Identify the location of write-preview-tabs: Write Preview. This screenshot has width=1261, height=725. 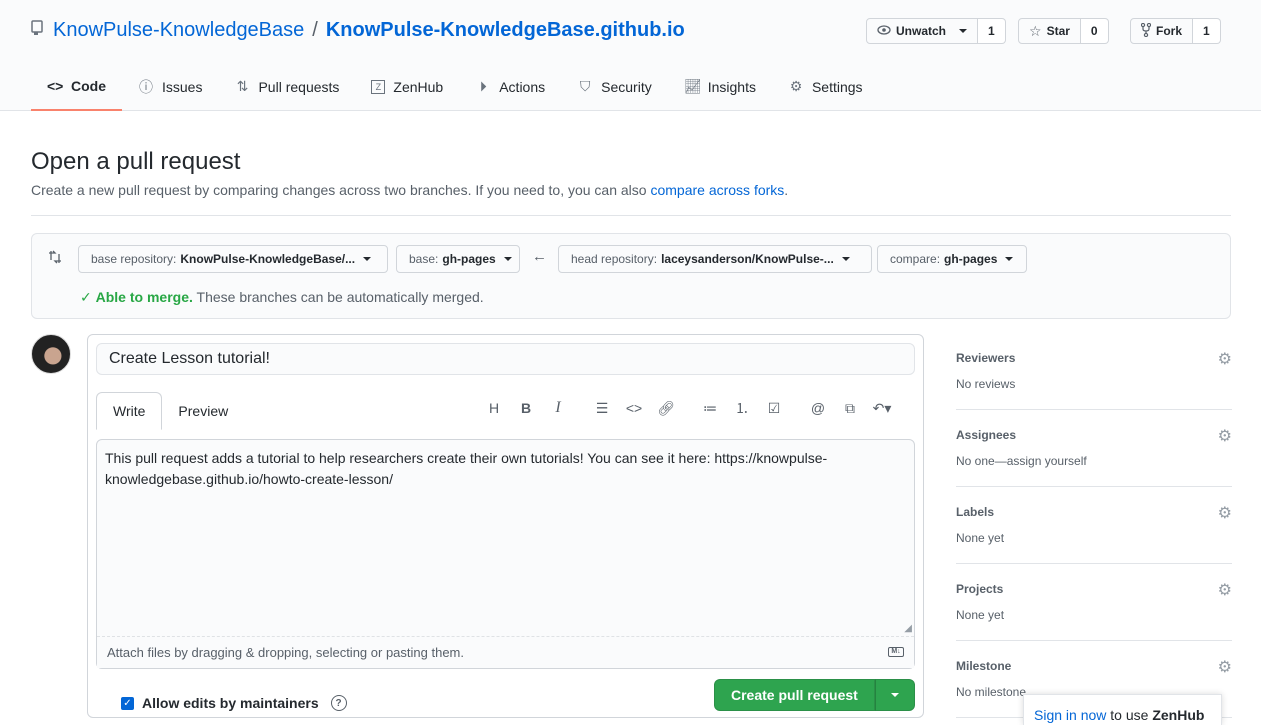
(170, 411).